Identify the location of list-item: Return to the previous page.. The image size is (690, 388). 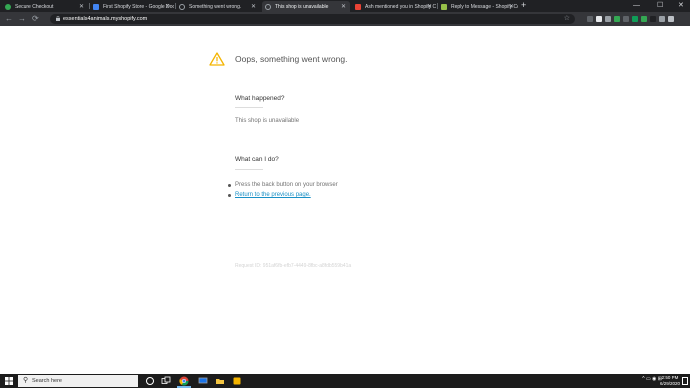
(283, 195).